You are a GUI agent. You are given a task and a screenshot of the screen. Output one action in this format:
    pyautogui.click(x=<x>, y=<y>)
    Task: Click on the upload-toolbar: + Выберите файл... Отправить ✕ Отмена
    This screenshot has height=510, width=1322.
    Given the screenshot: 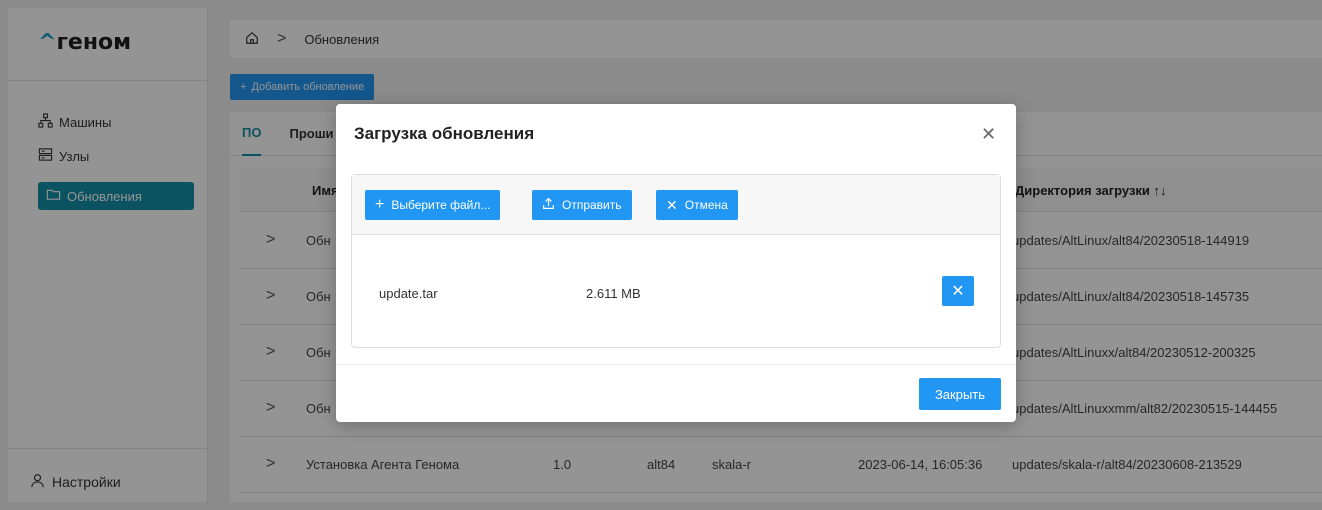 What is the action you would take?
    pyautogui.click(x=676, y=205)
    